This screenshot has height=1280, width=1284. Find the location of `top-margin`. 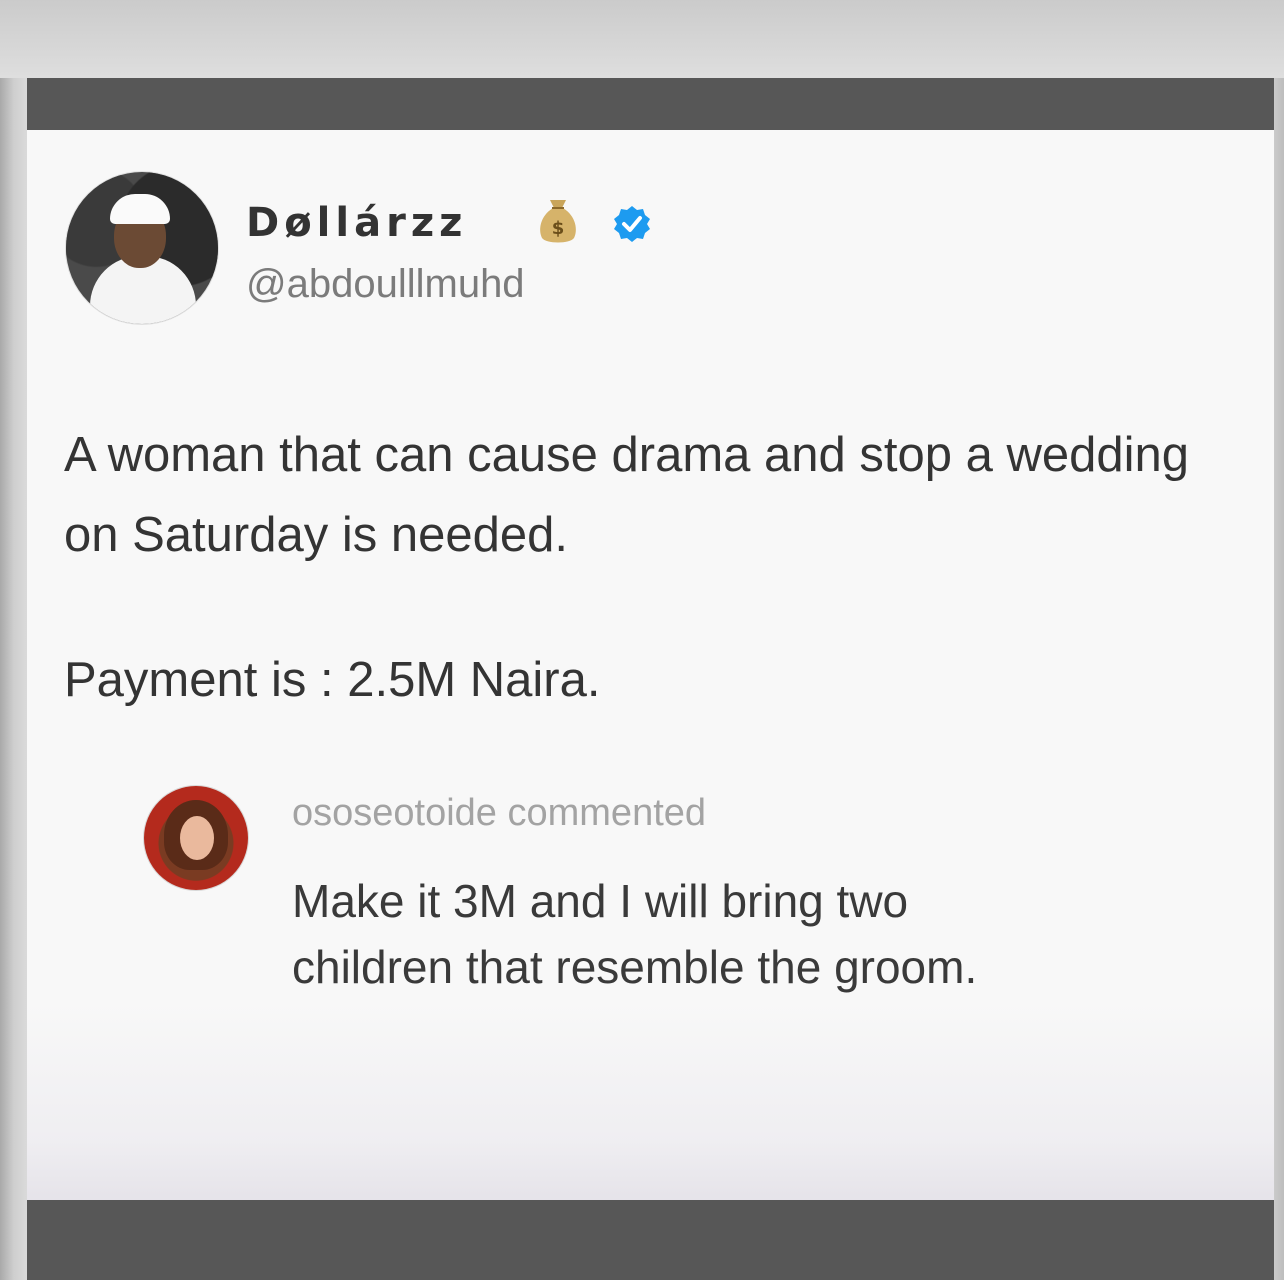

top-margin is located at coordinates (642, 39).